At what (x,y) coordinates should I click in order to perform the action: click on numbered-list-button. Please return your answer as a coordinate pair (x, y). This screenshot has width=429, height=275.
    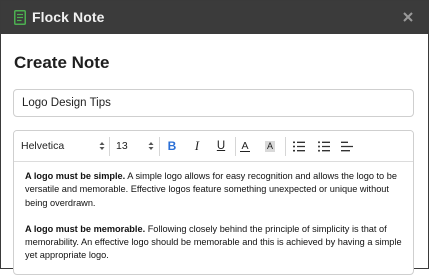
    Looking at the image, I should click on (299, 146).